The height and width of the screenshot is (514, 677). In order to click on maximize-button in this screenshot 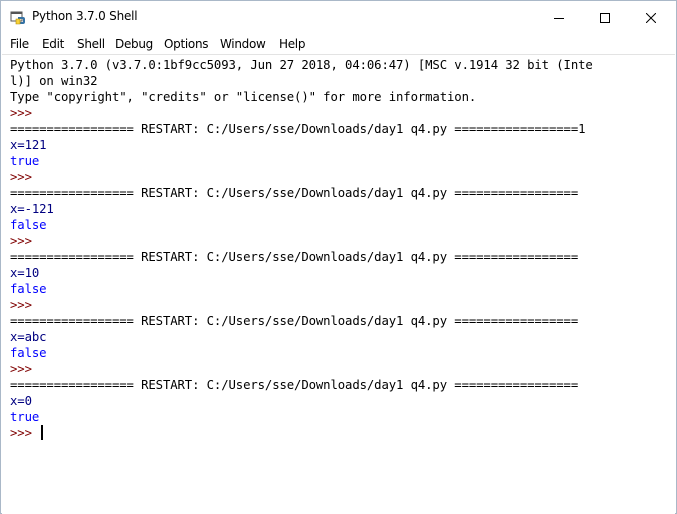, I will do `click(605, 18)`.